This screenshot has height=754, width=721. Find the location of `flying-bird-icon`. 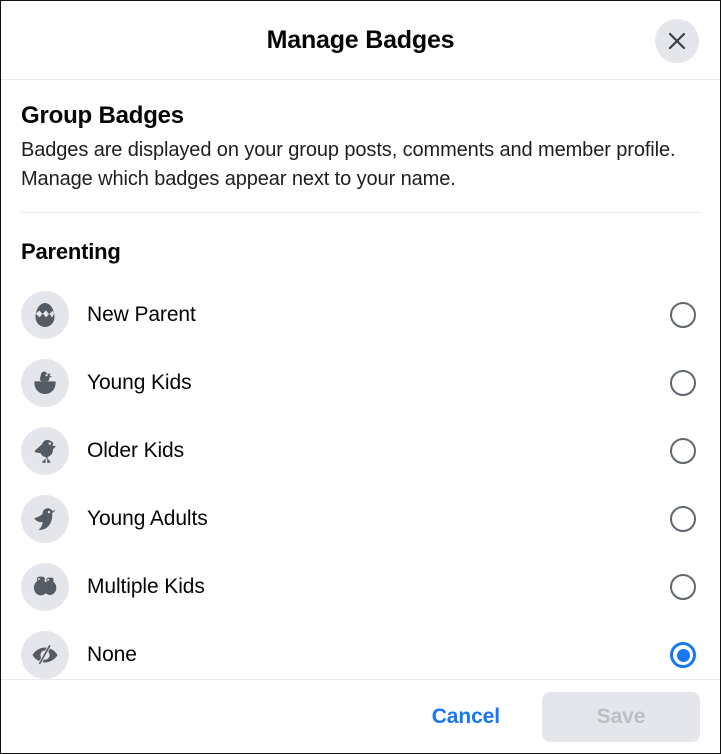

flying-bird-icon is located at coordinates (45, 519).